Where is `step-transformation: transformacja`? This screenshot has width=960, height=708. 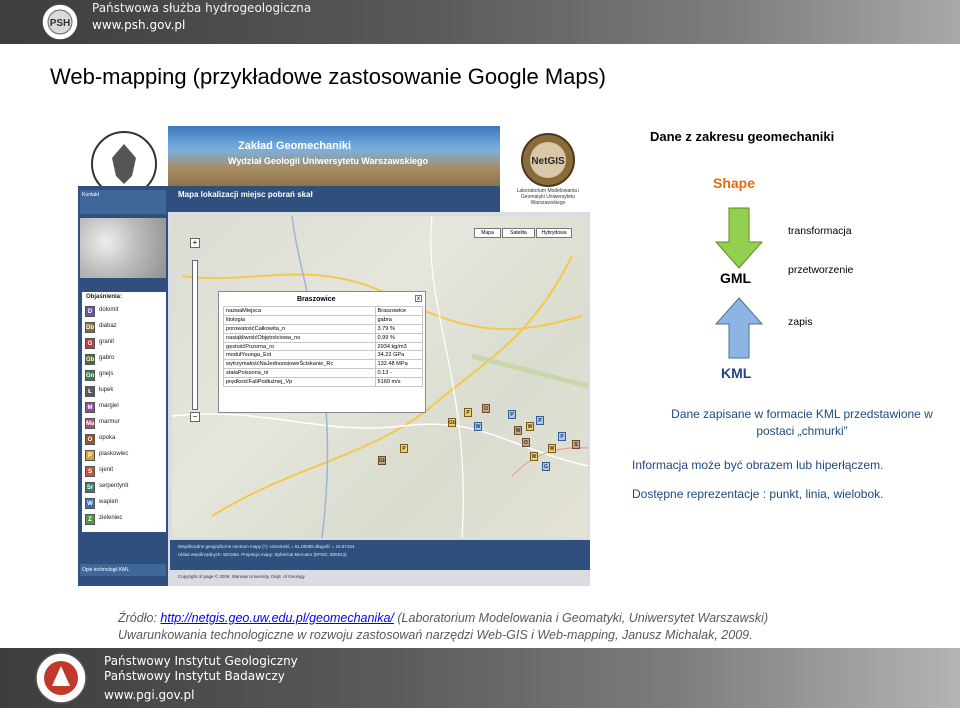
step-transformation: transformacja is located at coordinates (820, 231).